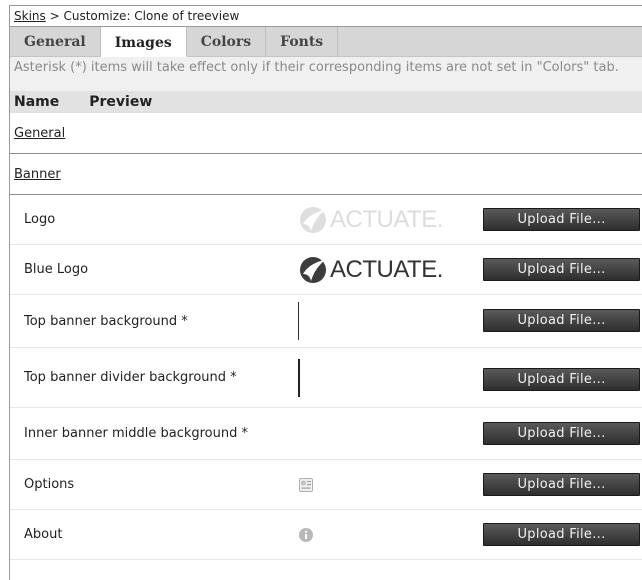 The height and width of the screenshot is (580, 642). What do you see at coordinates (49, 484) in the screenshot?
I see `image-label: Options` at bounding box center [49, 484].